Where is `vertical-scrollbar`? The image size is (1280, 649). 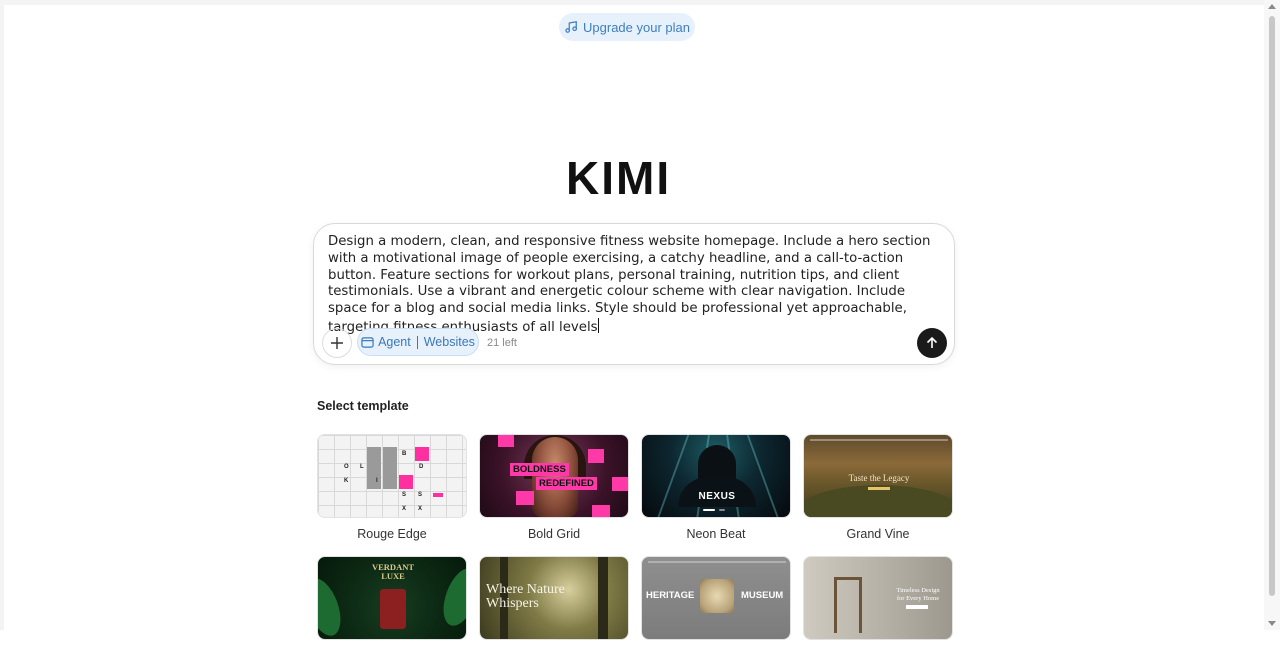 vertical-scrollbar is located at coordinates (1272, 315).